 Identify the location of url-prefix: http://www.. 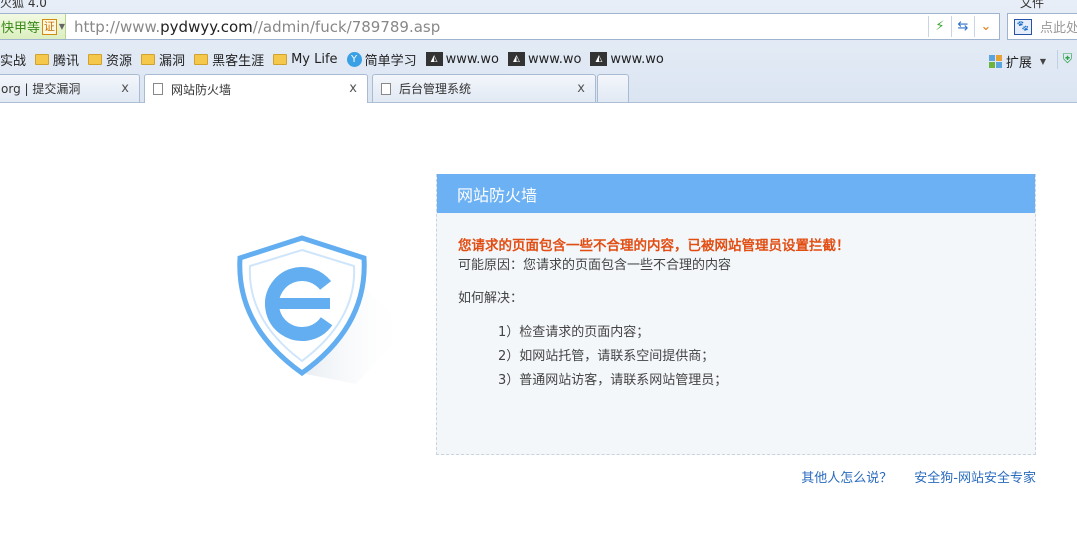
(117, 27).